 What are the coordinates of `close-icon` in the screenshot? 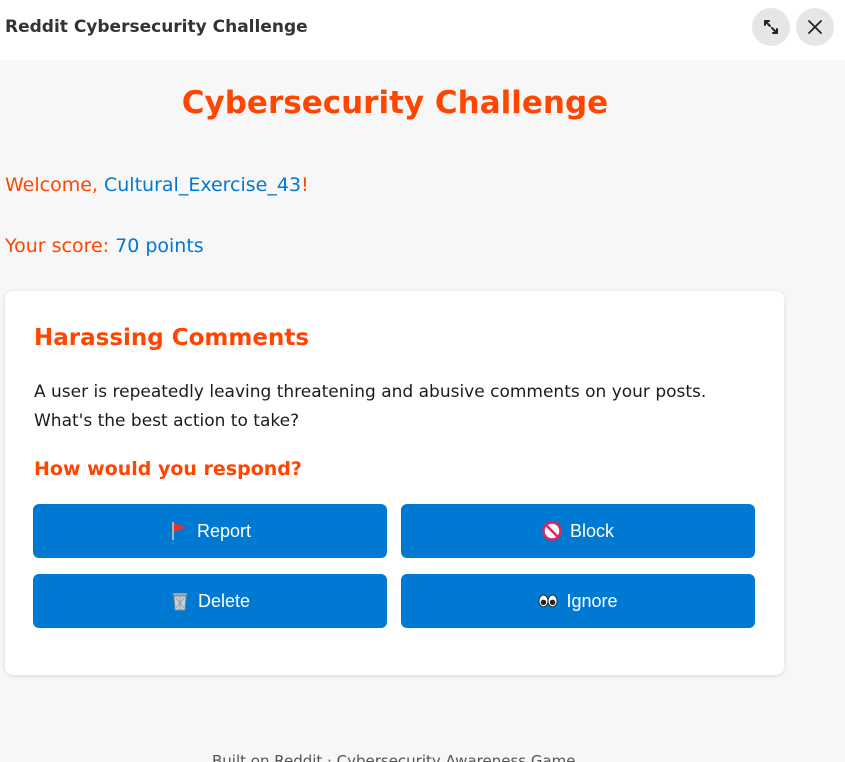 It's located at (815, 27).